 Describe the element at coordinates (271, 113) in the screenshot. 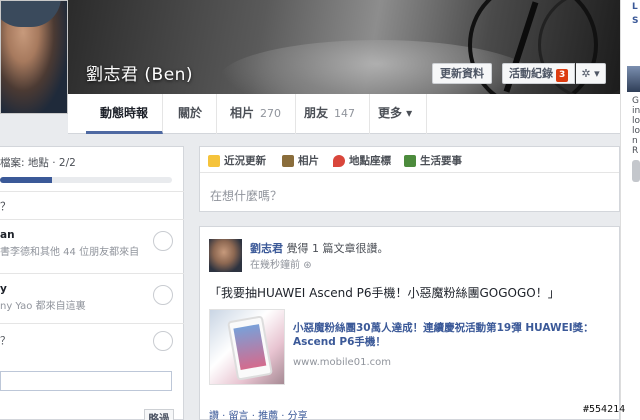

I see `tab-count: 270` at that location.